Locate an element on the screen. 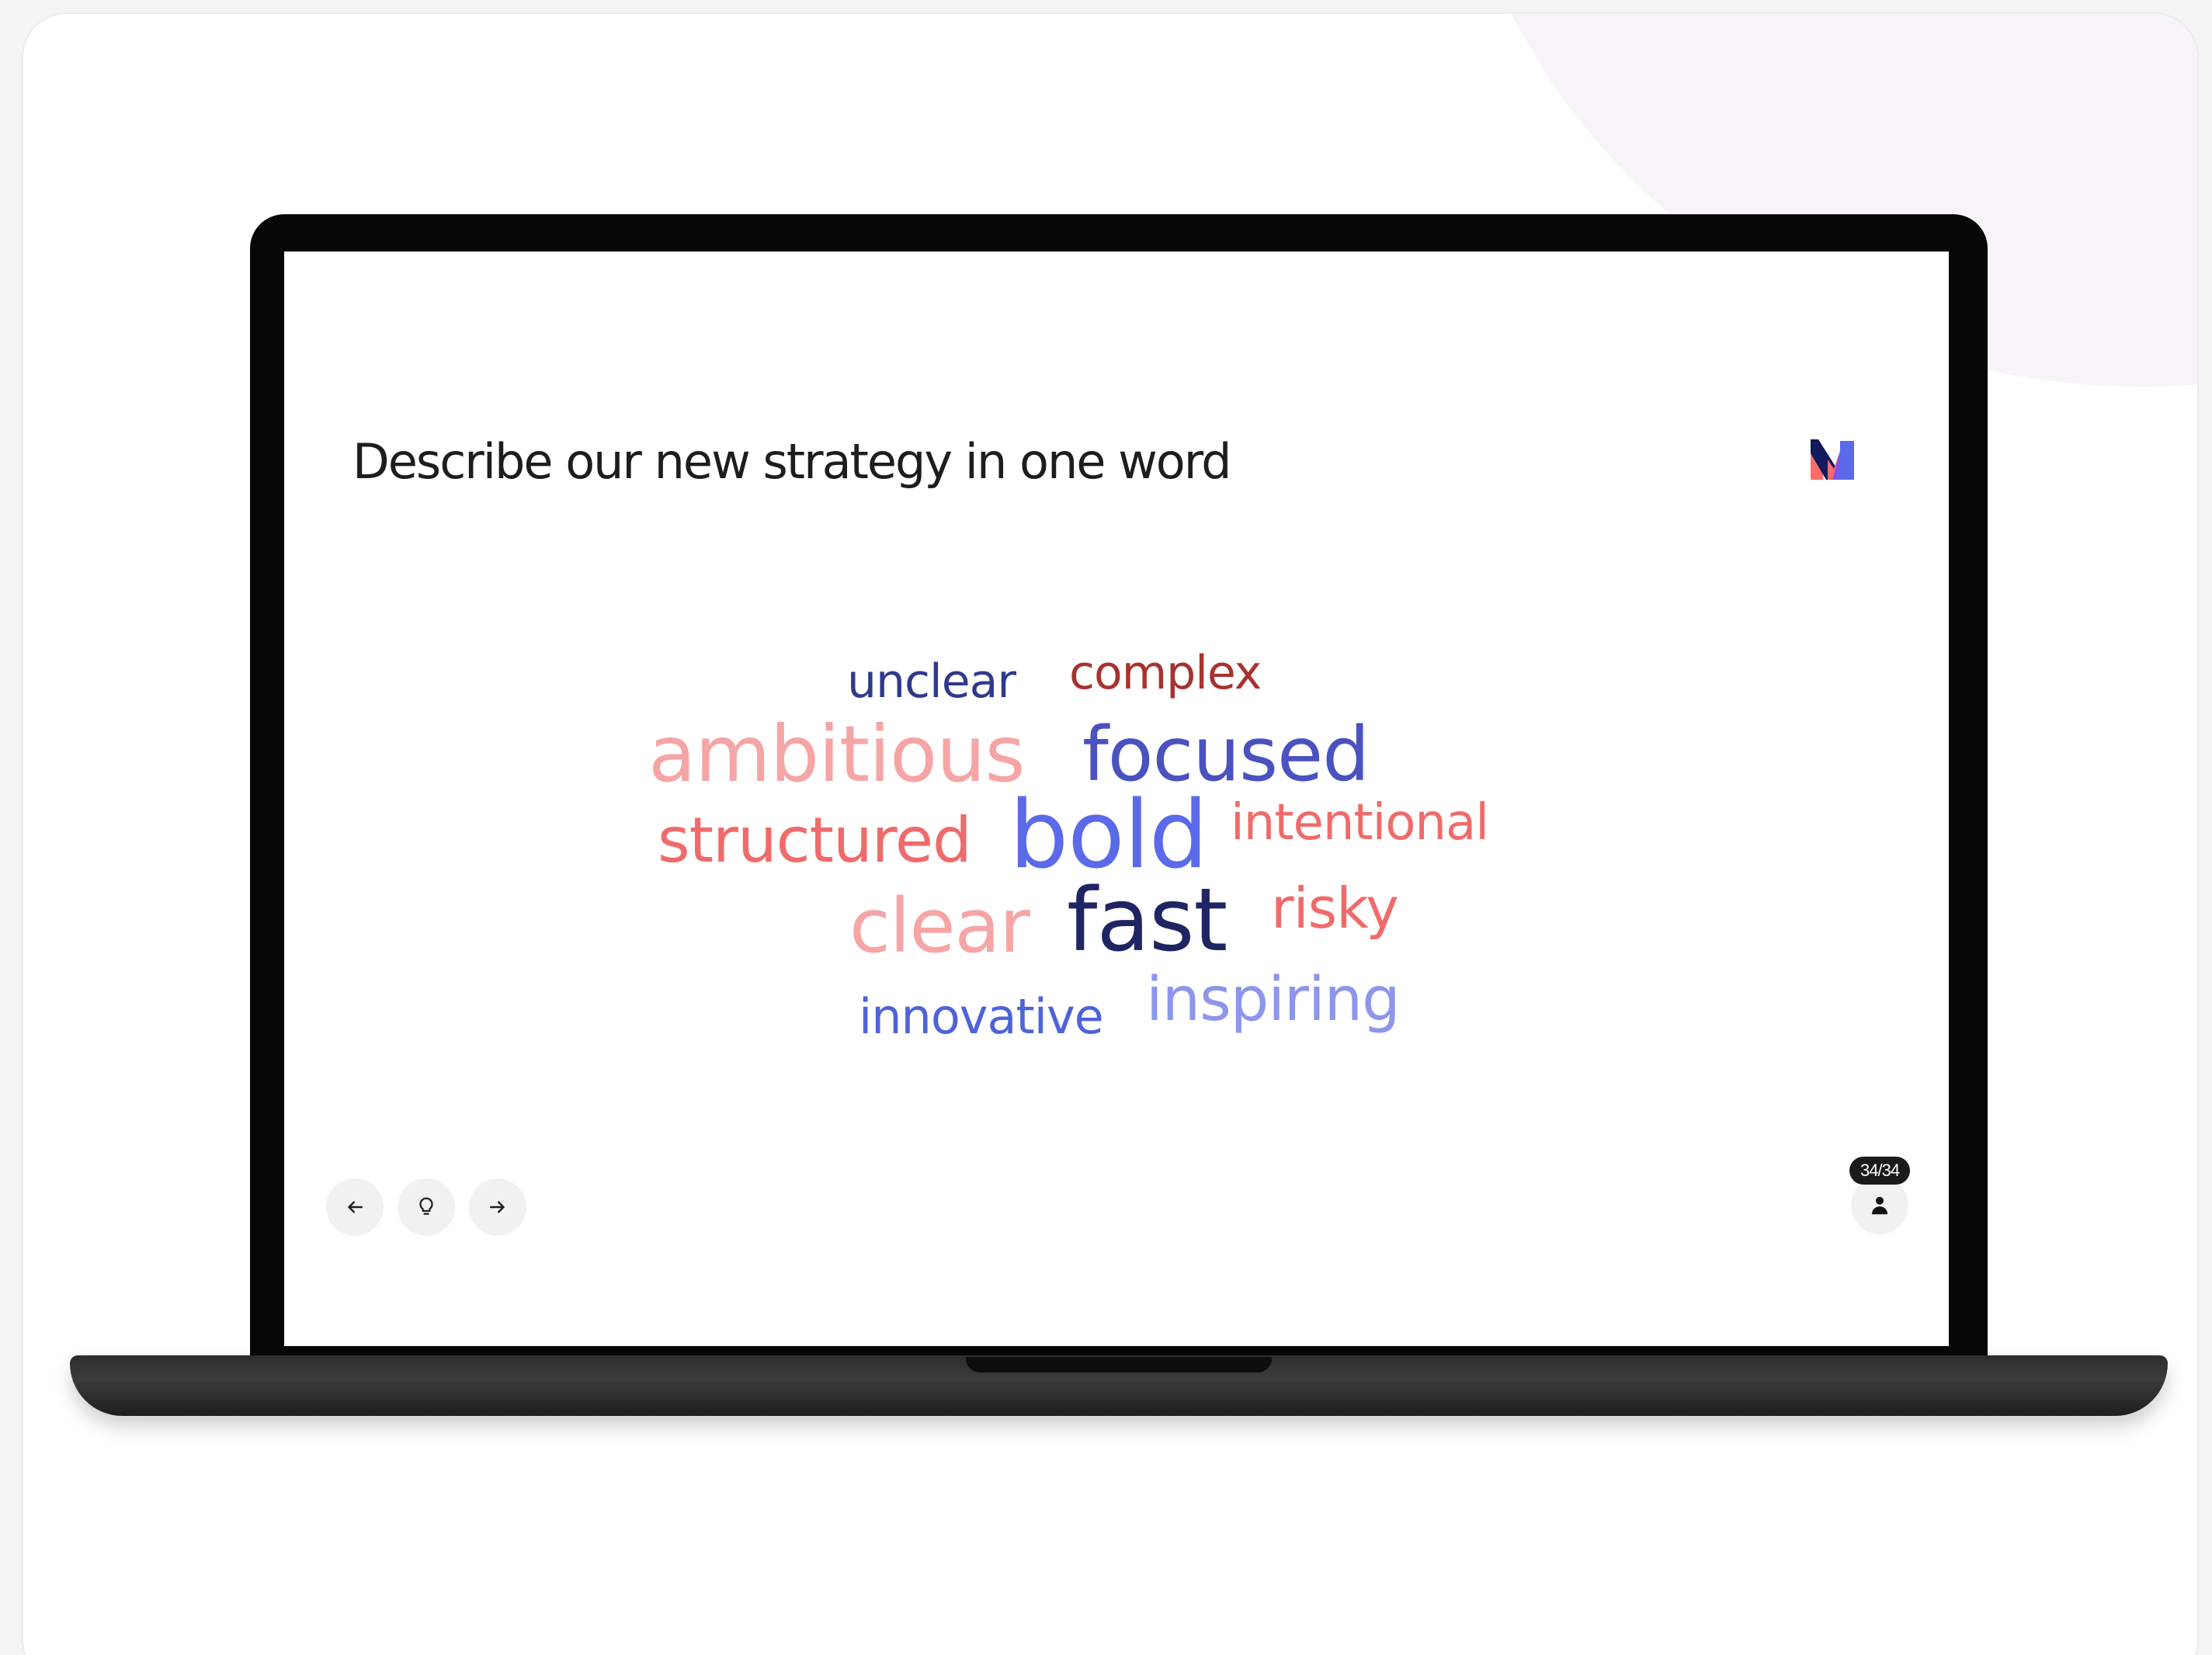 The width and height of the screenshot is (2212, 1655). word-fast: fast is located at coordinates (1147, 920).